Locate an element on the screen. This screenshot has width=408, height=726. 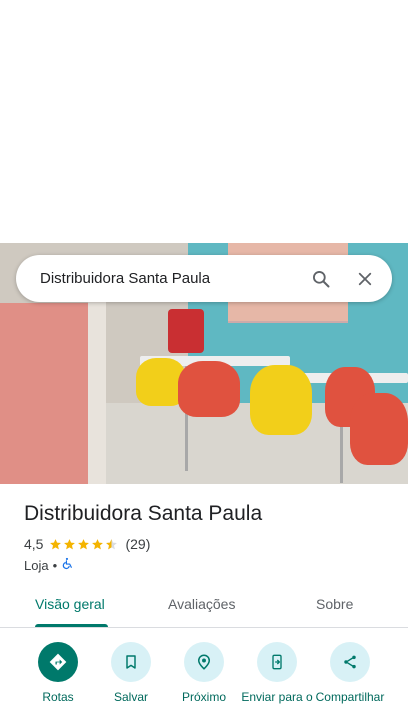
bookmark-icon is located at coordinates (131, 662).